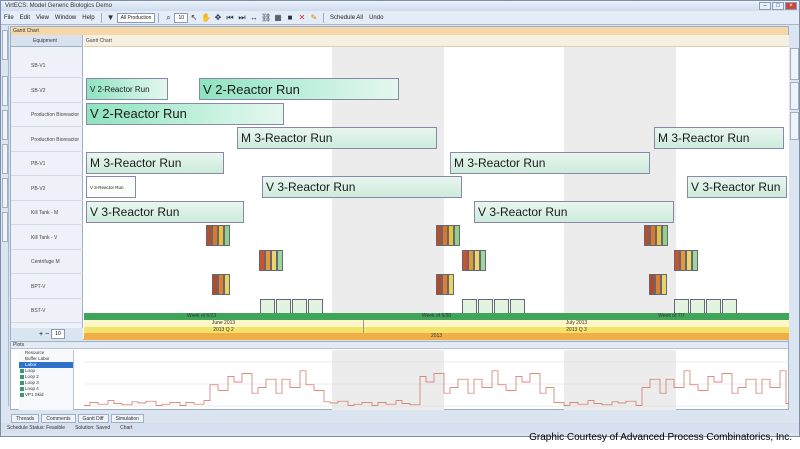 The height and width of the screenshot is (449, 800). Describe the element at coordinates (58, 418) in the screenshot. I see `tab-comments: Comments` at that location.